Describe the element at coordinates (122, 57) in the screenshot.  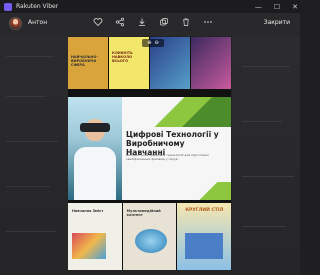
I see `thumbnail-label: КЛИКНІТЬ НАВКОЛО ВСЬОГО` at that location.